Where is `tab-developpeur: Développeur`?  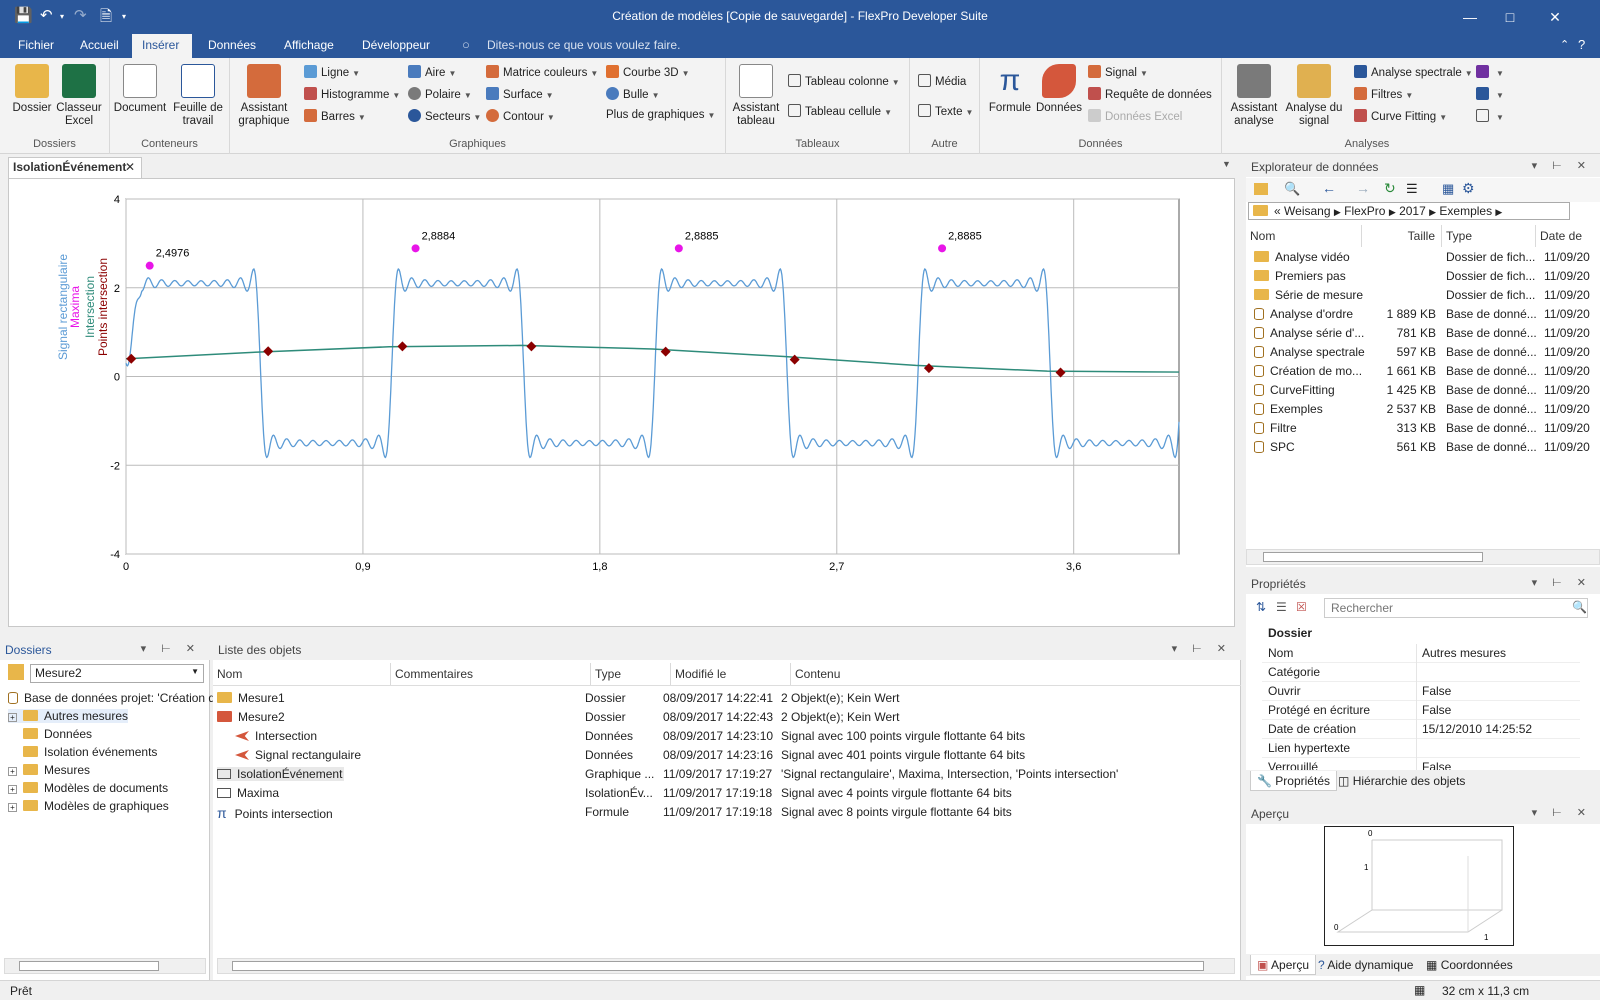
tab-developpeur: Développeur is located at coordinates (396, 46).